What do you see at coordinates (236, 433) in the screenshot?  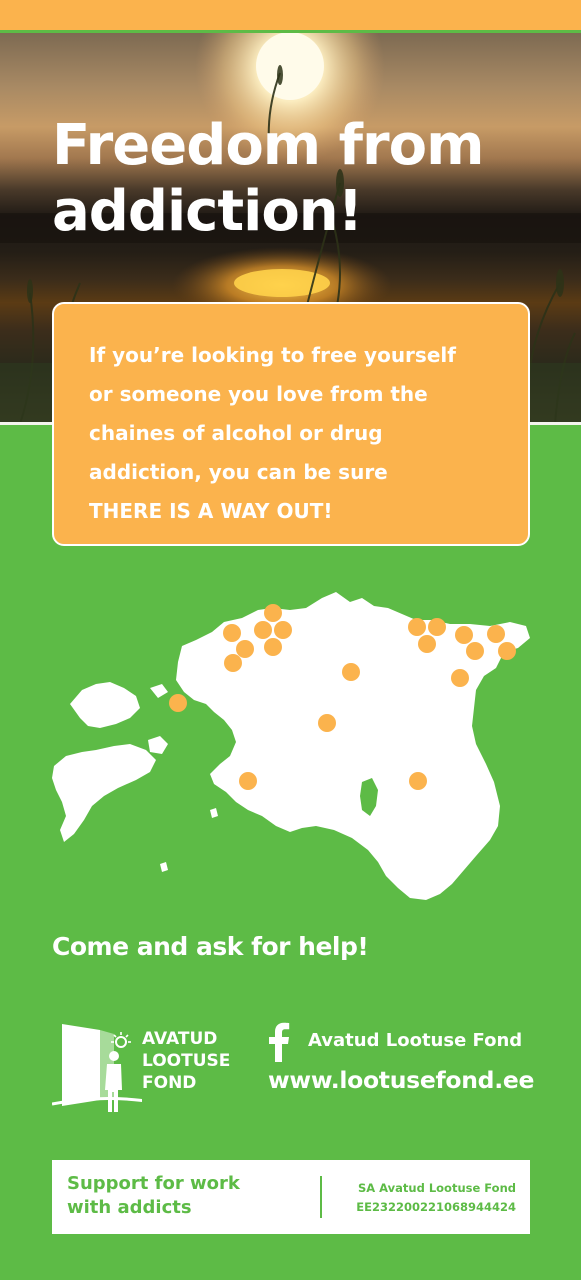 I see `intro-line: chaines of alcohol or drug` at bounding box center [236, 433].